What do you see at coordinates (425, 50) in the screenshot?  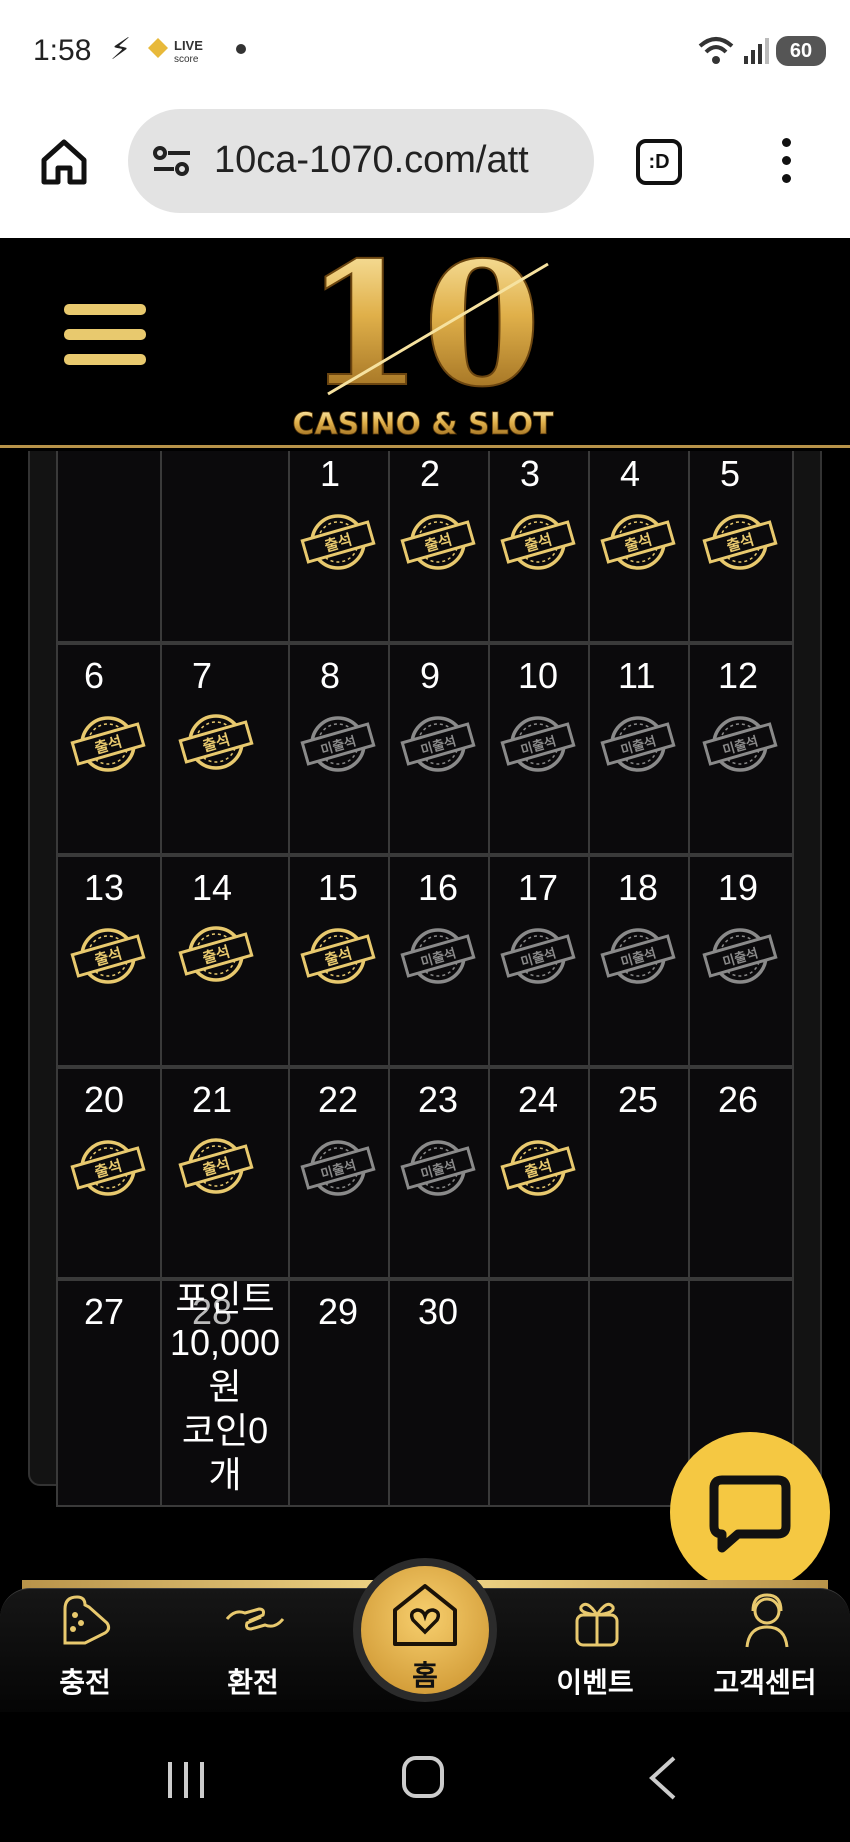 I see `status-bar: 1:58 ⚡ LIVE score 60` at bounding box center [425, 50].